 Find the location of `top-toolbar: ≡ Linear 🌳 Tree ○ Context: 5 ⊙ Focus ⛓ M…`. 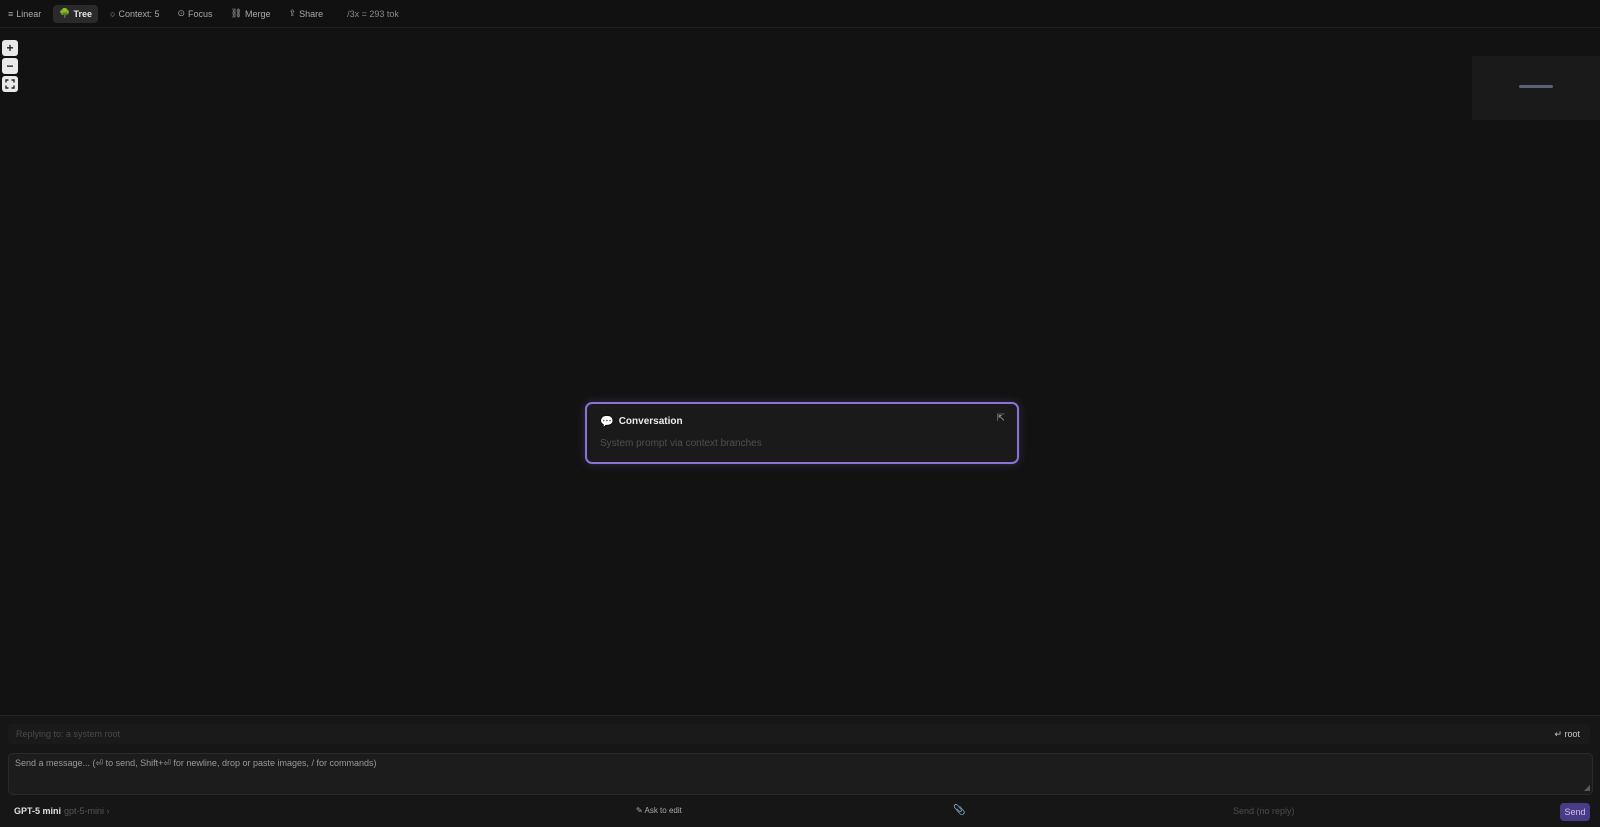

top-toolbar: ≡ Linear 🌳 Tree ○ Context: 5 ⊙ Focus ⛓ M… is located at coordinates (800, 14).